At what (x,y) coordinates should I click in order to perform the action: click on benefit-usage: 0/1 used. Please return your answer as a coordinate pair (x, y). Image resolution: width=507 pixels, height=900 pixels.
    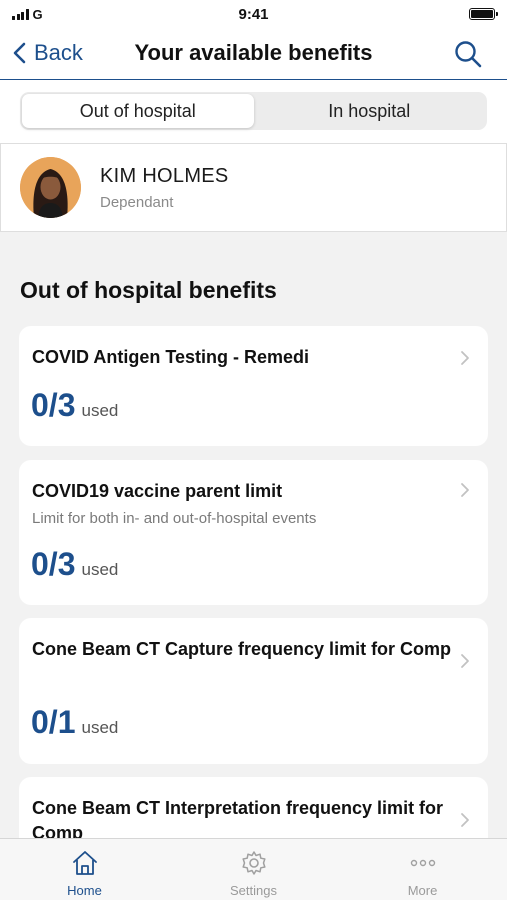
    Looking at the image, I should click on (74, 722).